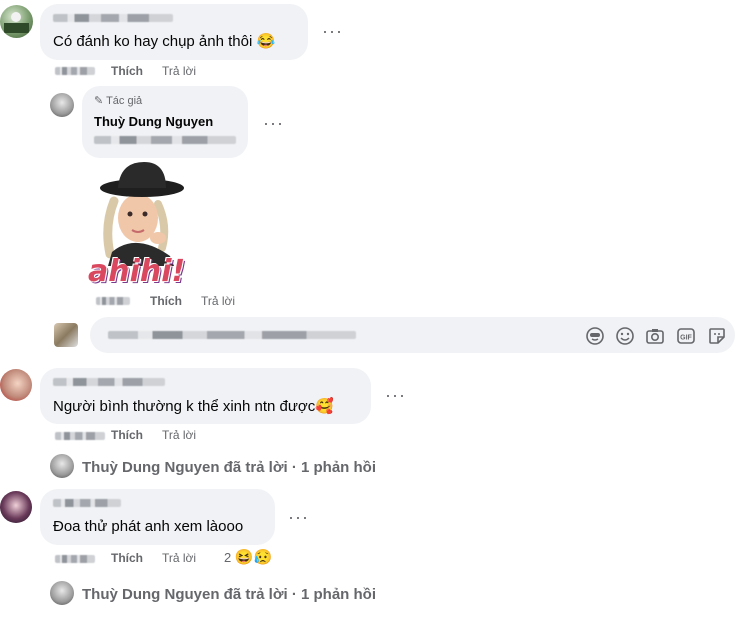 This screenshot has width=736, height=620. Describe the element at coordinates (124, 101) in the screenshot. I see `author-badge-label: Tác giả` at that location.